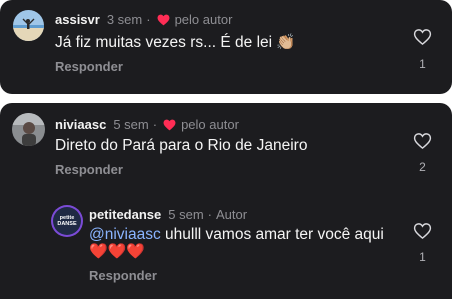 Image resolution: width=452 pixels, height=299 pixels. I want to click on author-tag: Autor, so click(232, 214).